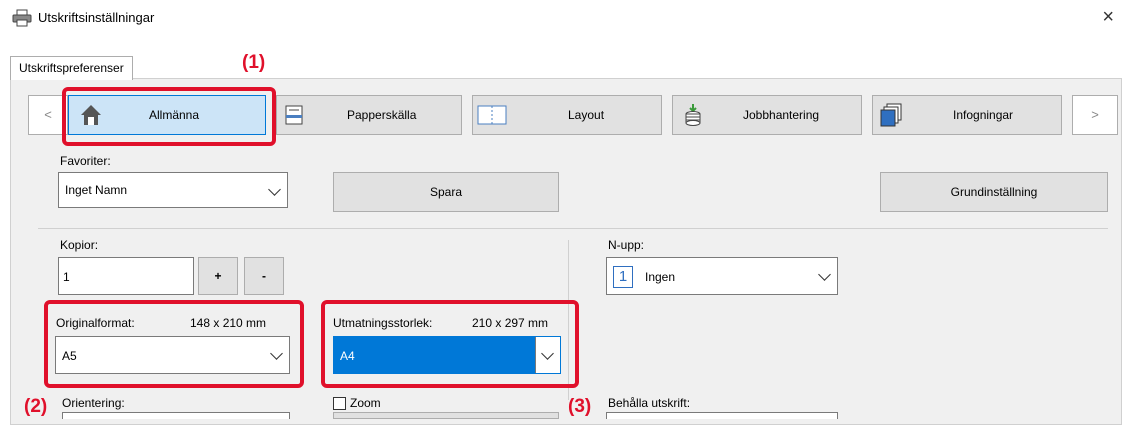  I want to click on ribbon-tab-inserts: Infogningar, so click(967, 115).